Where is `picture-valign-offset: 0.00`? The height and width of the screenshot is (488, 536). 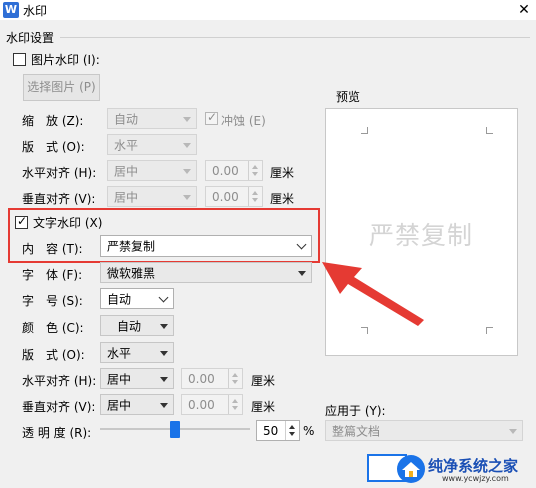 picture-valign-offset: 0.00 is located at coordinates (234, 196).